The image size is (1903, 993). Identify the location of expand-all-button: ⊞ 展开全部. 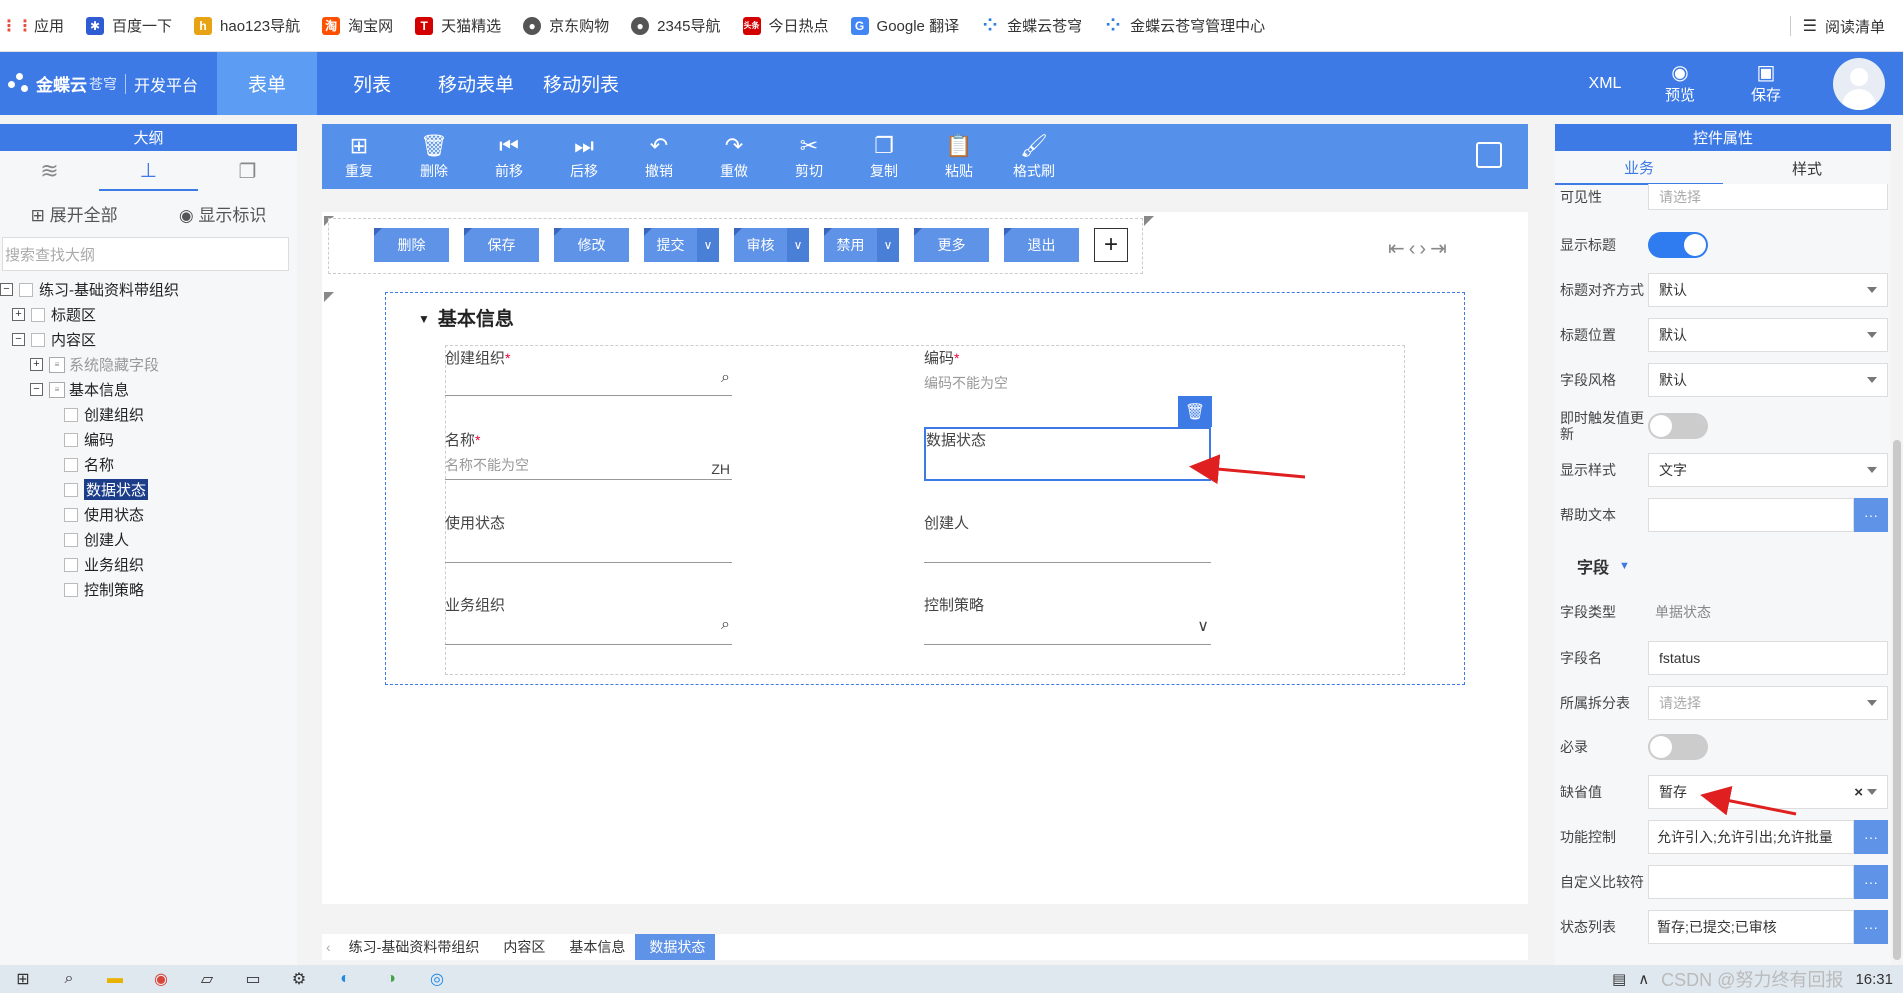
(74, 213).